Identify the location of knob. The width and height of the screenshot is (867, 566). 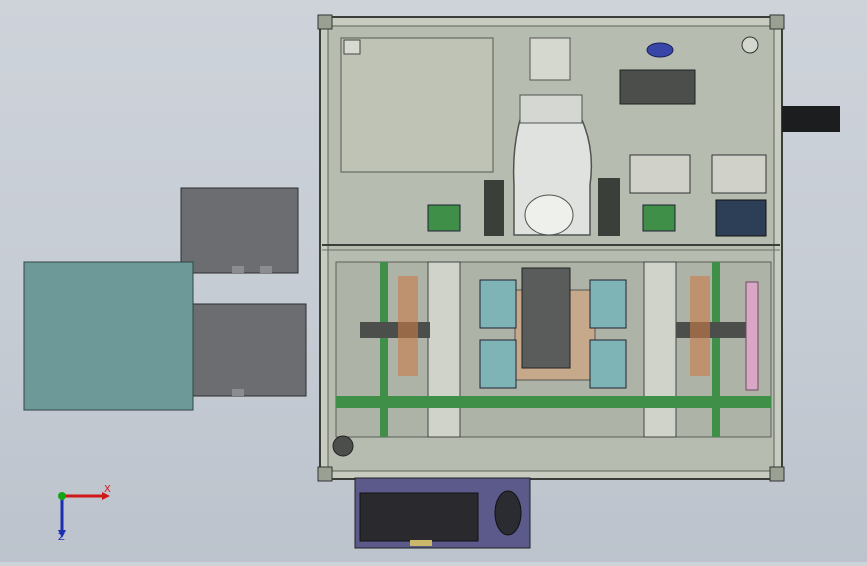
(343, 446).